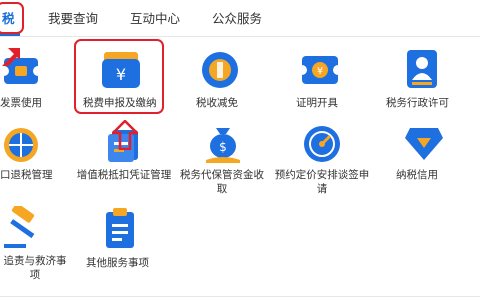  I want to click on grid-item-tax-credit: 纳税信用, so click(424, 155).